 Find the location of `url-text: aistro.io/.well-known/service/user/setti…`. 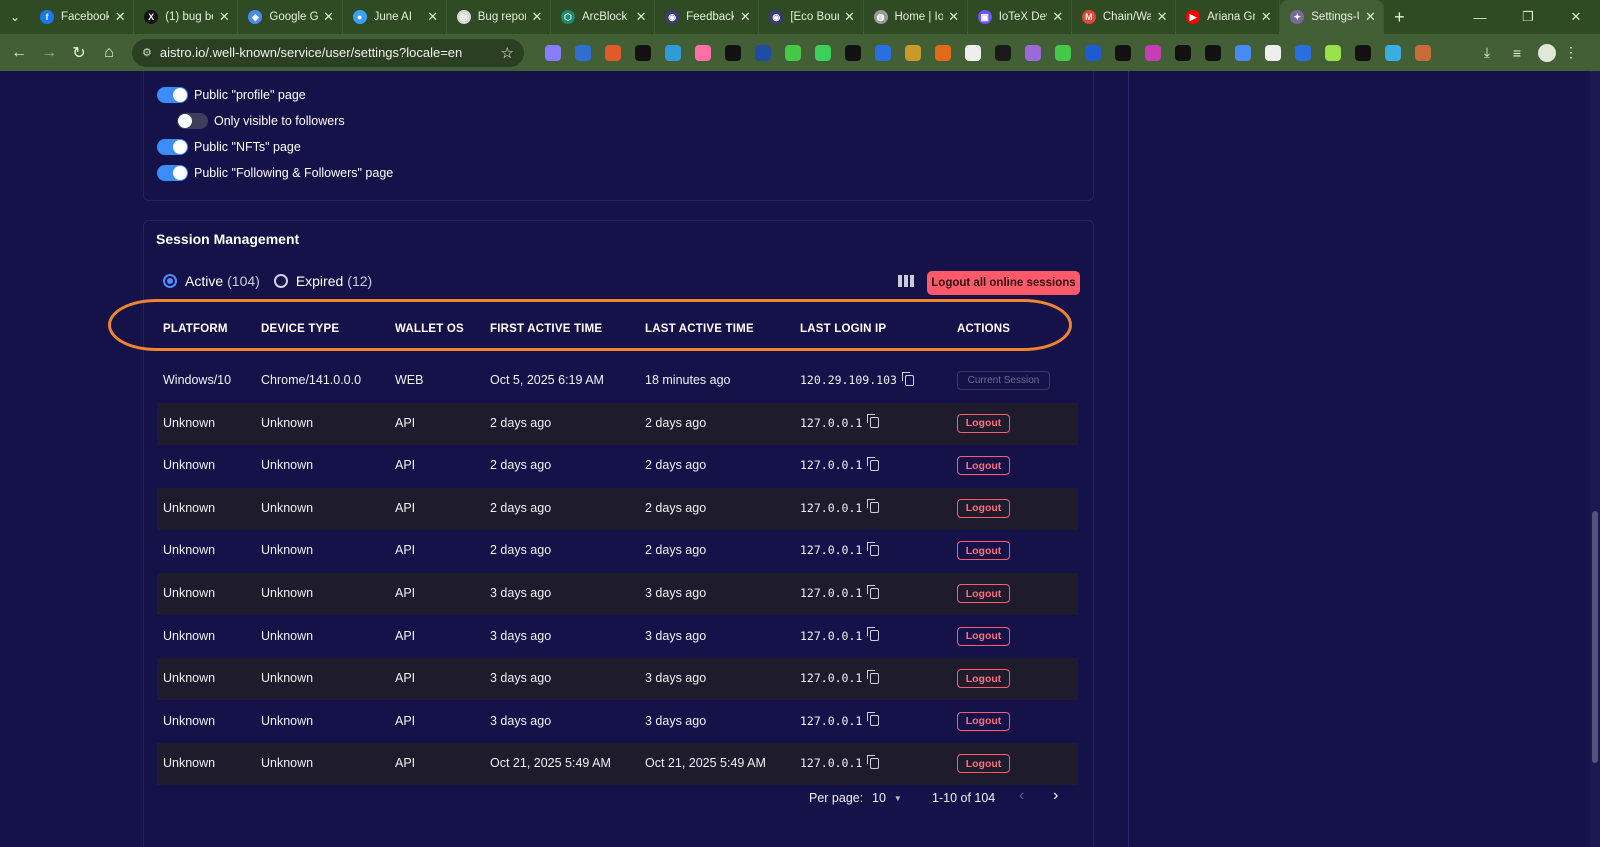

url-text: aistro.io/.well-known/service/user/setti… is located at coordinates (330, 52).